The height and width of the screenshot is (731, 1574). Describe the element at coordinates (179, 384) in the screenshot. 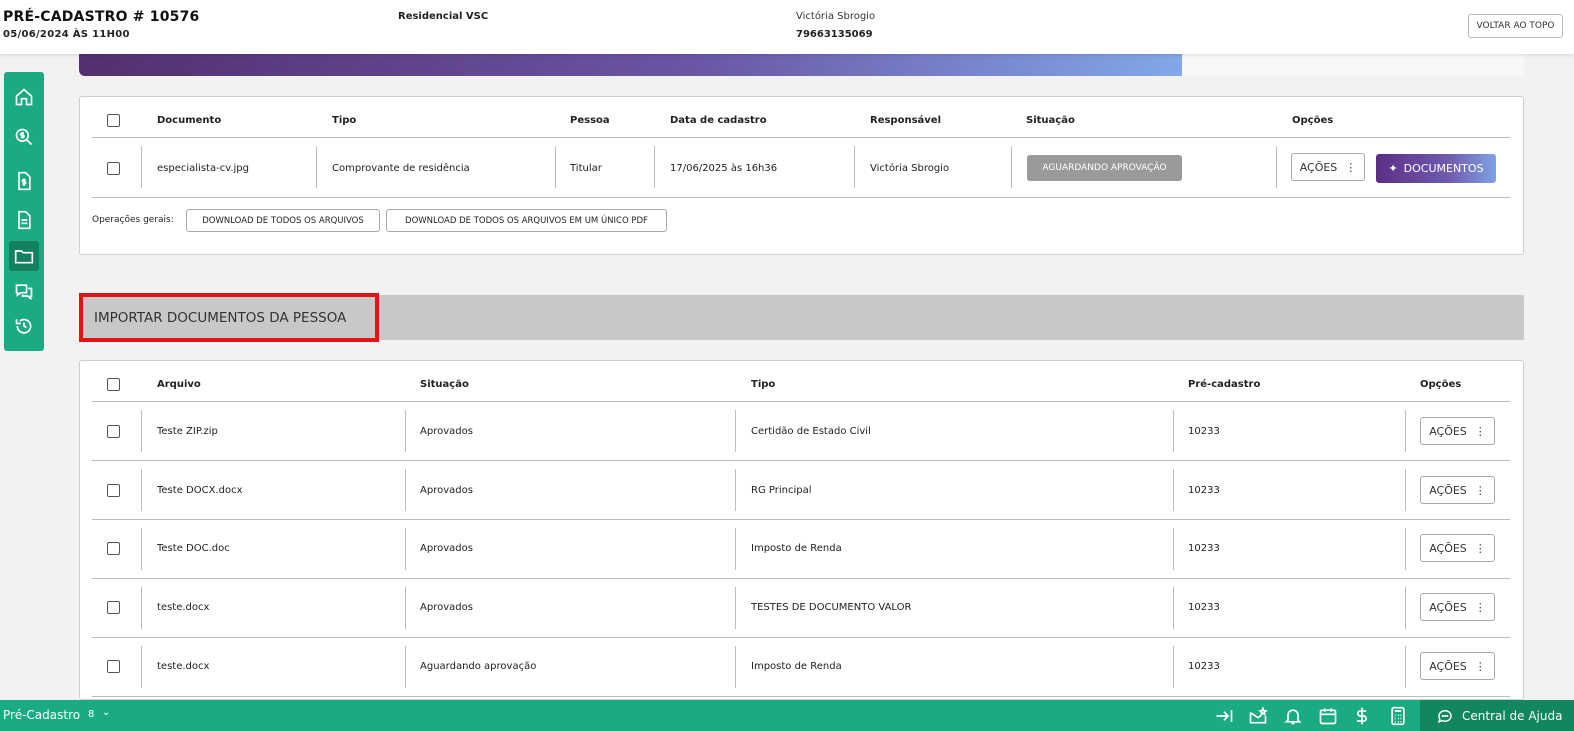

I see `col-header-arquivo: Arquivo` at that location.